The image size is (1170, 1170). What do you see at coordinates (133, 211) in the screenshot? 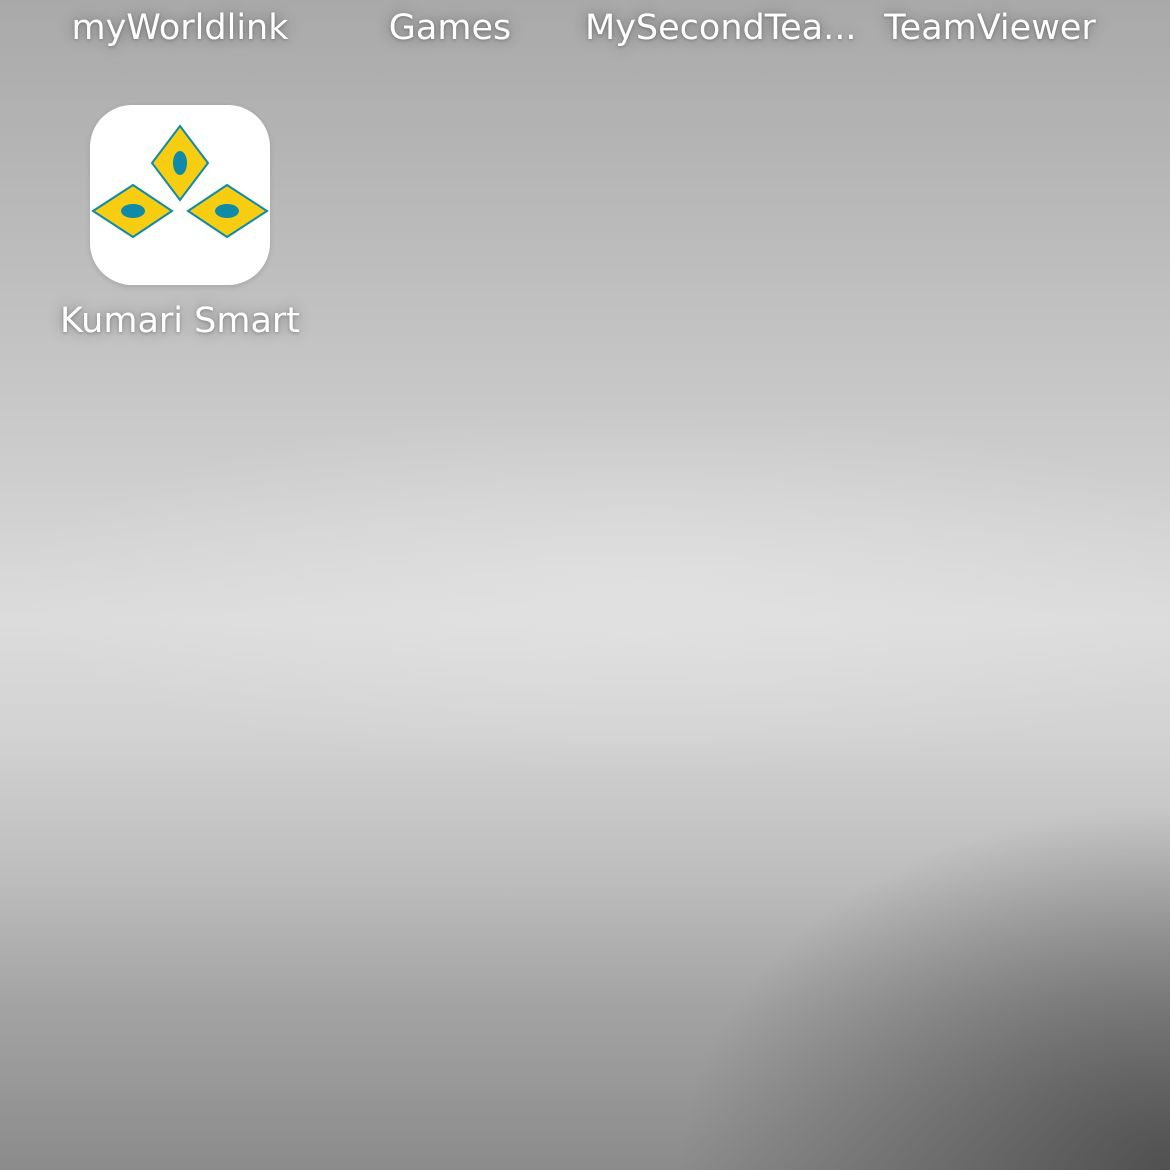
I see `logo-dot-left` at bounding box center [133, 211].